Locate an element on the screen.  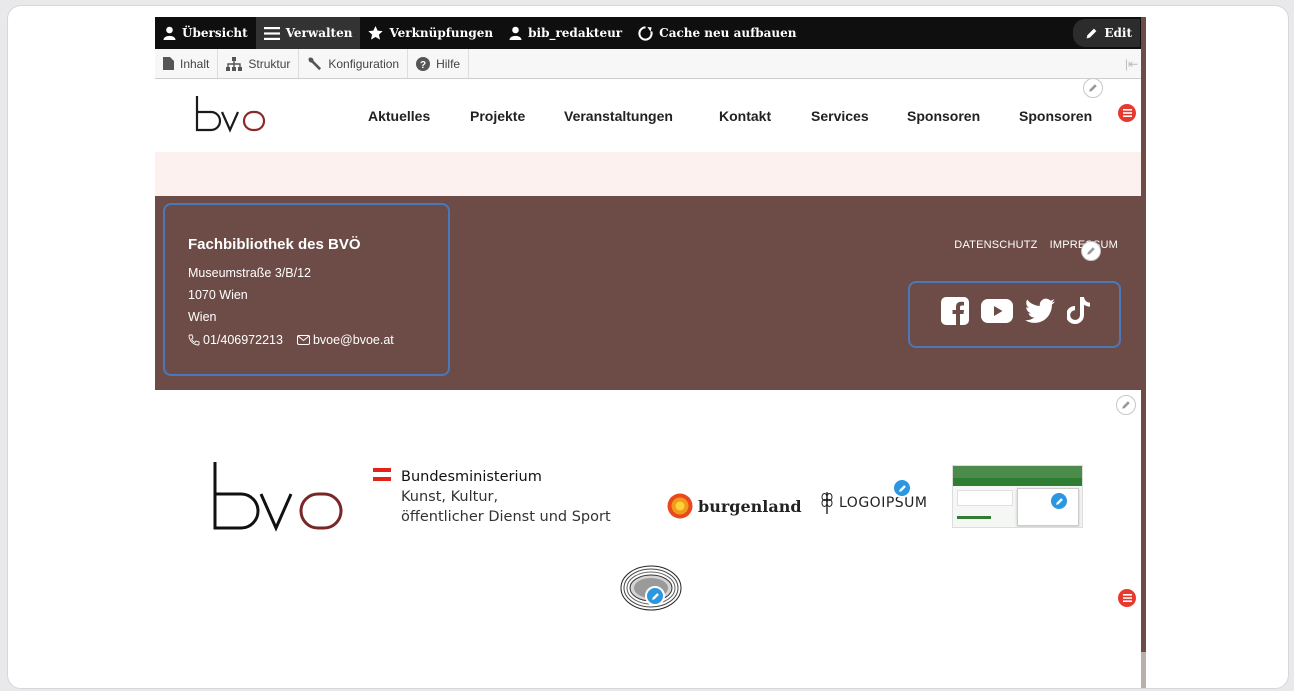
ministry-line-2: Kunst, Kultur, is located at coordinates (450, 497).